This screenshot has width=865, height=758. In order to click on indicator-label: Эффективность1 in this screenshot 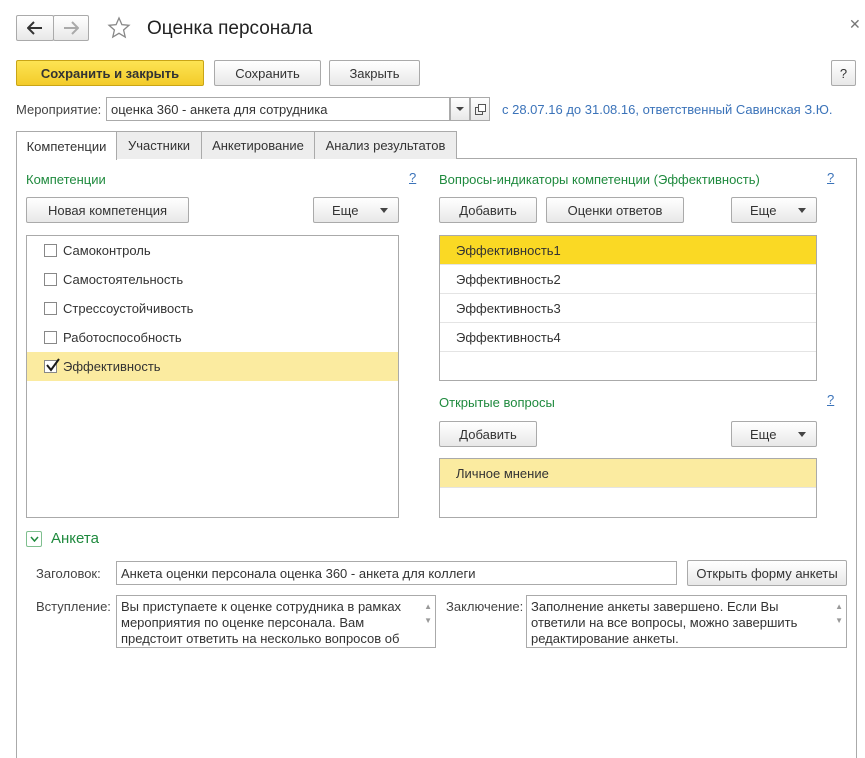, I will do `click(508, 250)`.